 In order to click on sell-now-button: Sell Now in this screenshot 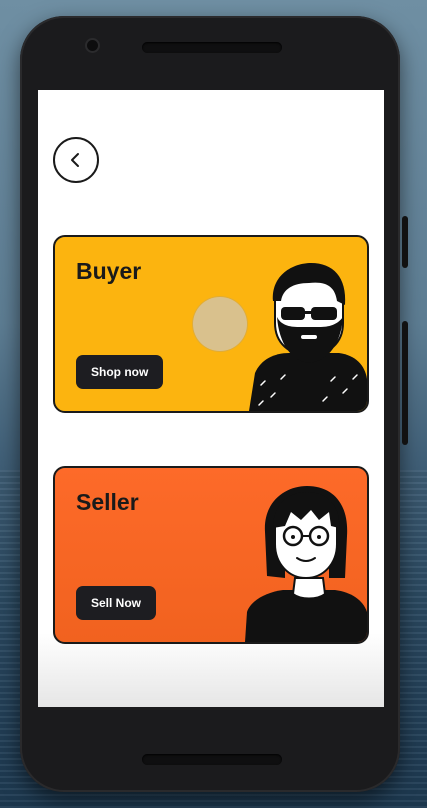, I will do `click(116, 603)`.